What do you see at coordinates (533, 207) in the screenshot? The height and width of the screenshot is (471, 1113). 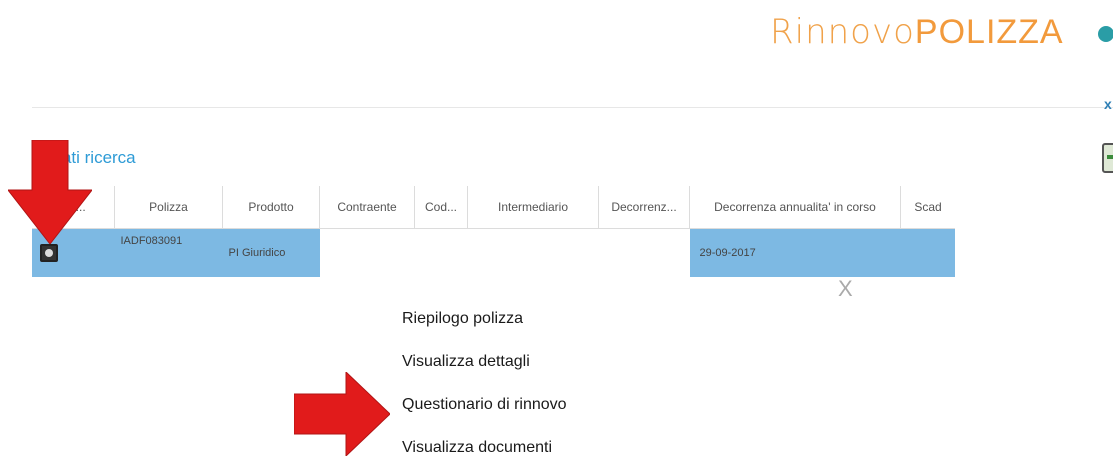 I see `col-header-intermediario: Intermediario` at bounding box center [533, 207].